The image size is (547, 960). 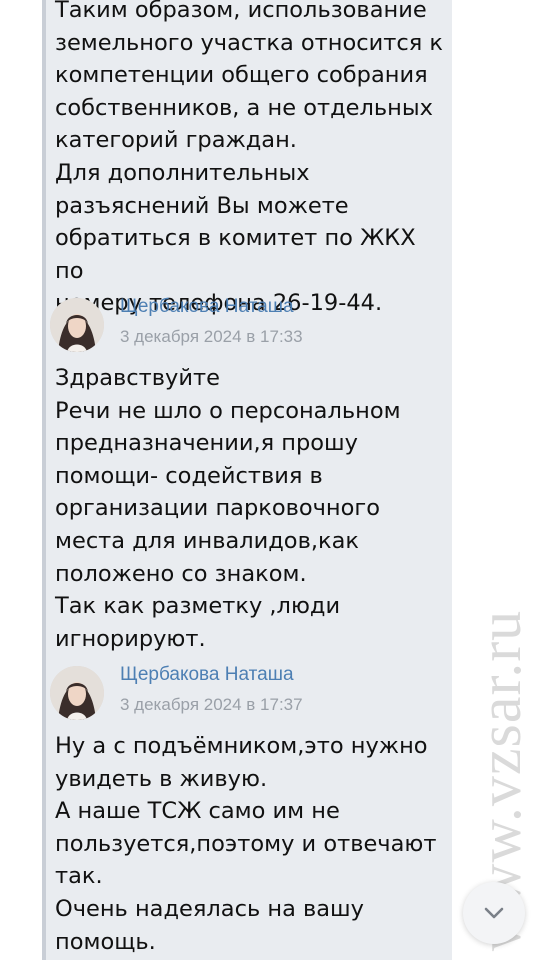 I want to click on scroll-down-button, so click(x=494, y=913).